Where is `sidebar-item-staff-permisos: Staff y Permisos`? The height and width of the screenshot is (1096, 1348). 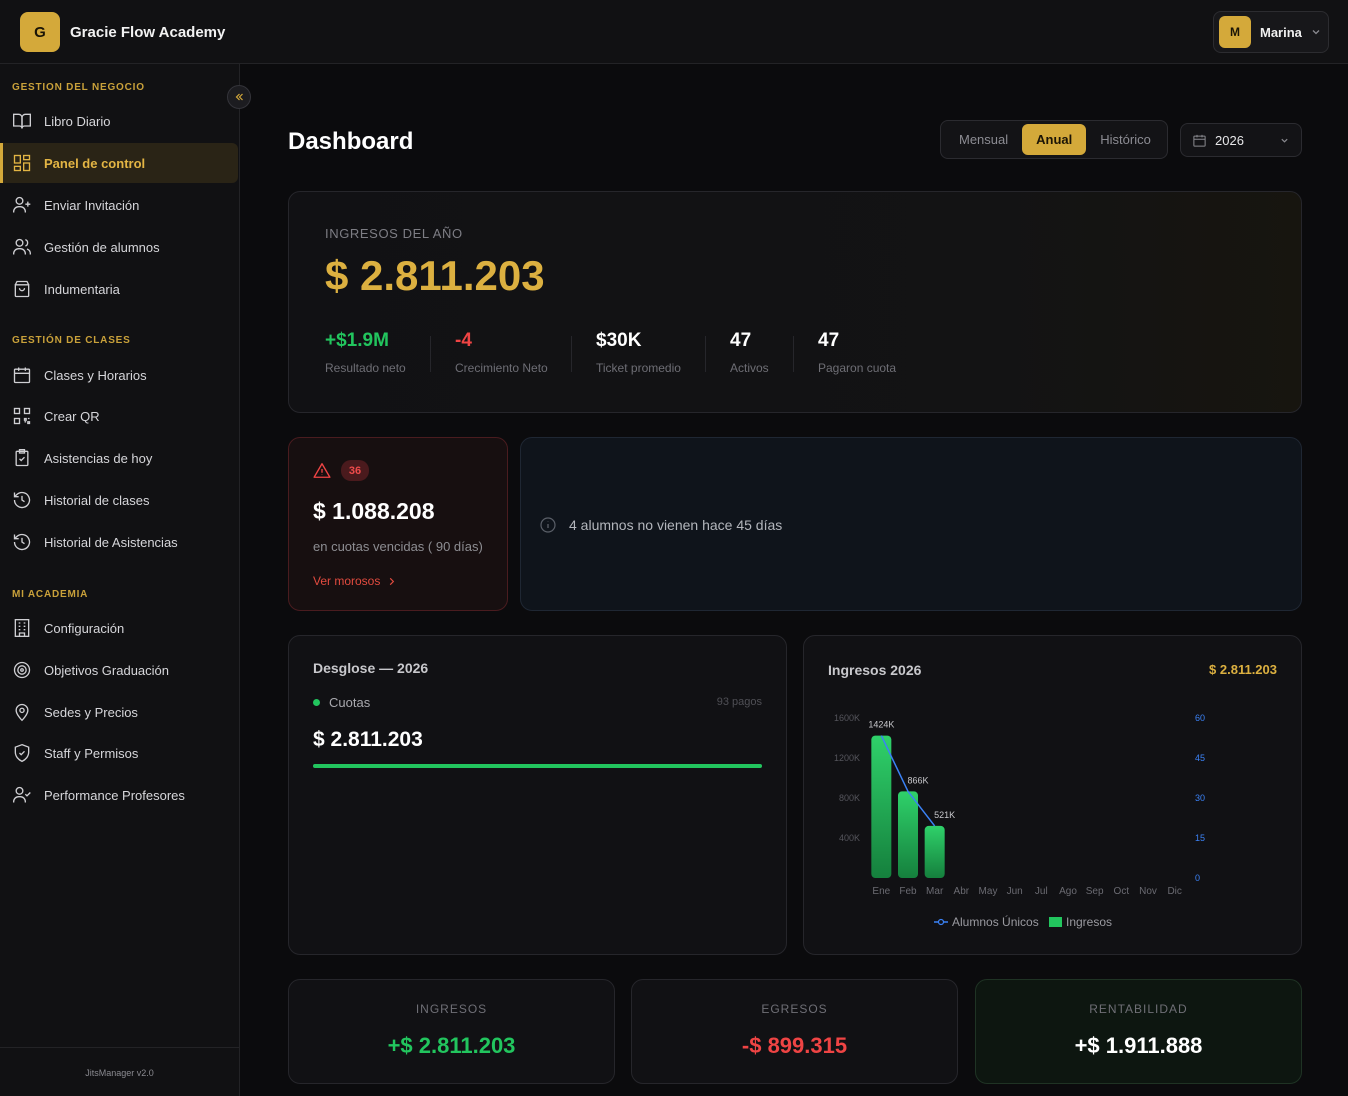
sidebar-item-staff-permisos: Staff y Permisos is located at coordinates (119, 753).